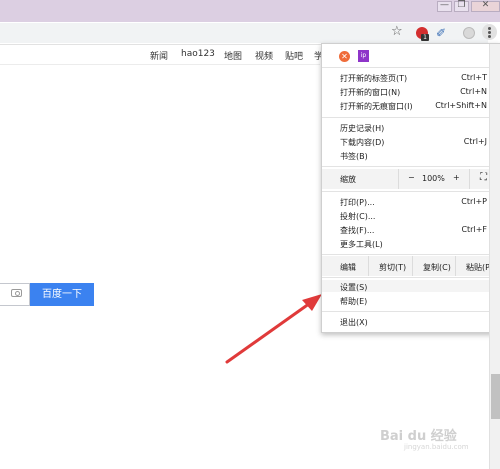 This screenshot has width=500, height=469. I want to click on page-scrollbar, so click(494, 256).